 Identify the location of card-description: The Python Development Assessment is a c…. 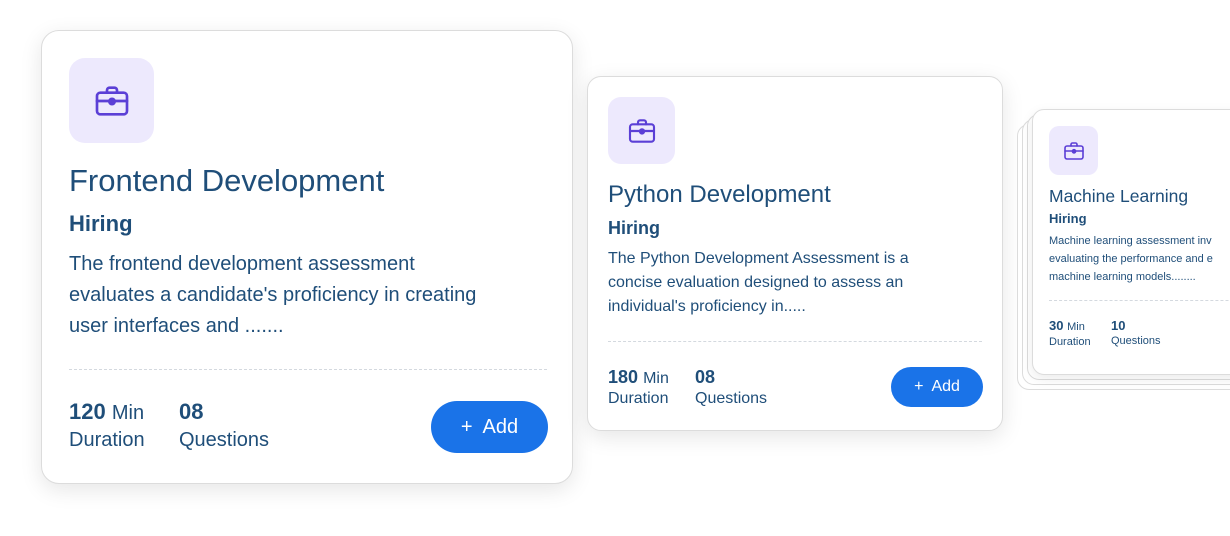
(758, 282).